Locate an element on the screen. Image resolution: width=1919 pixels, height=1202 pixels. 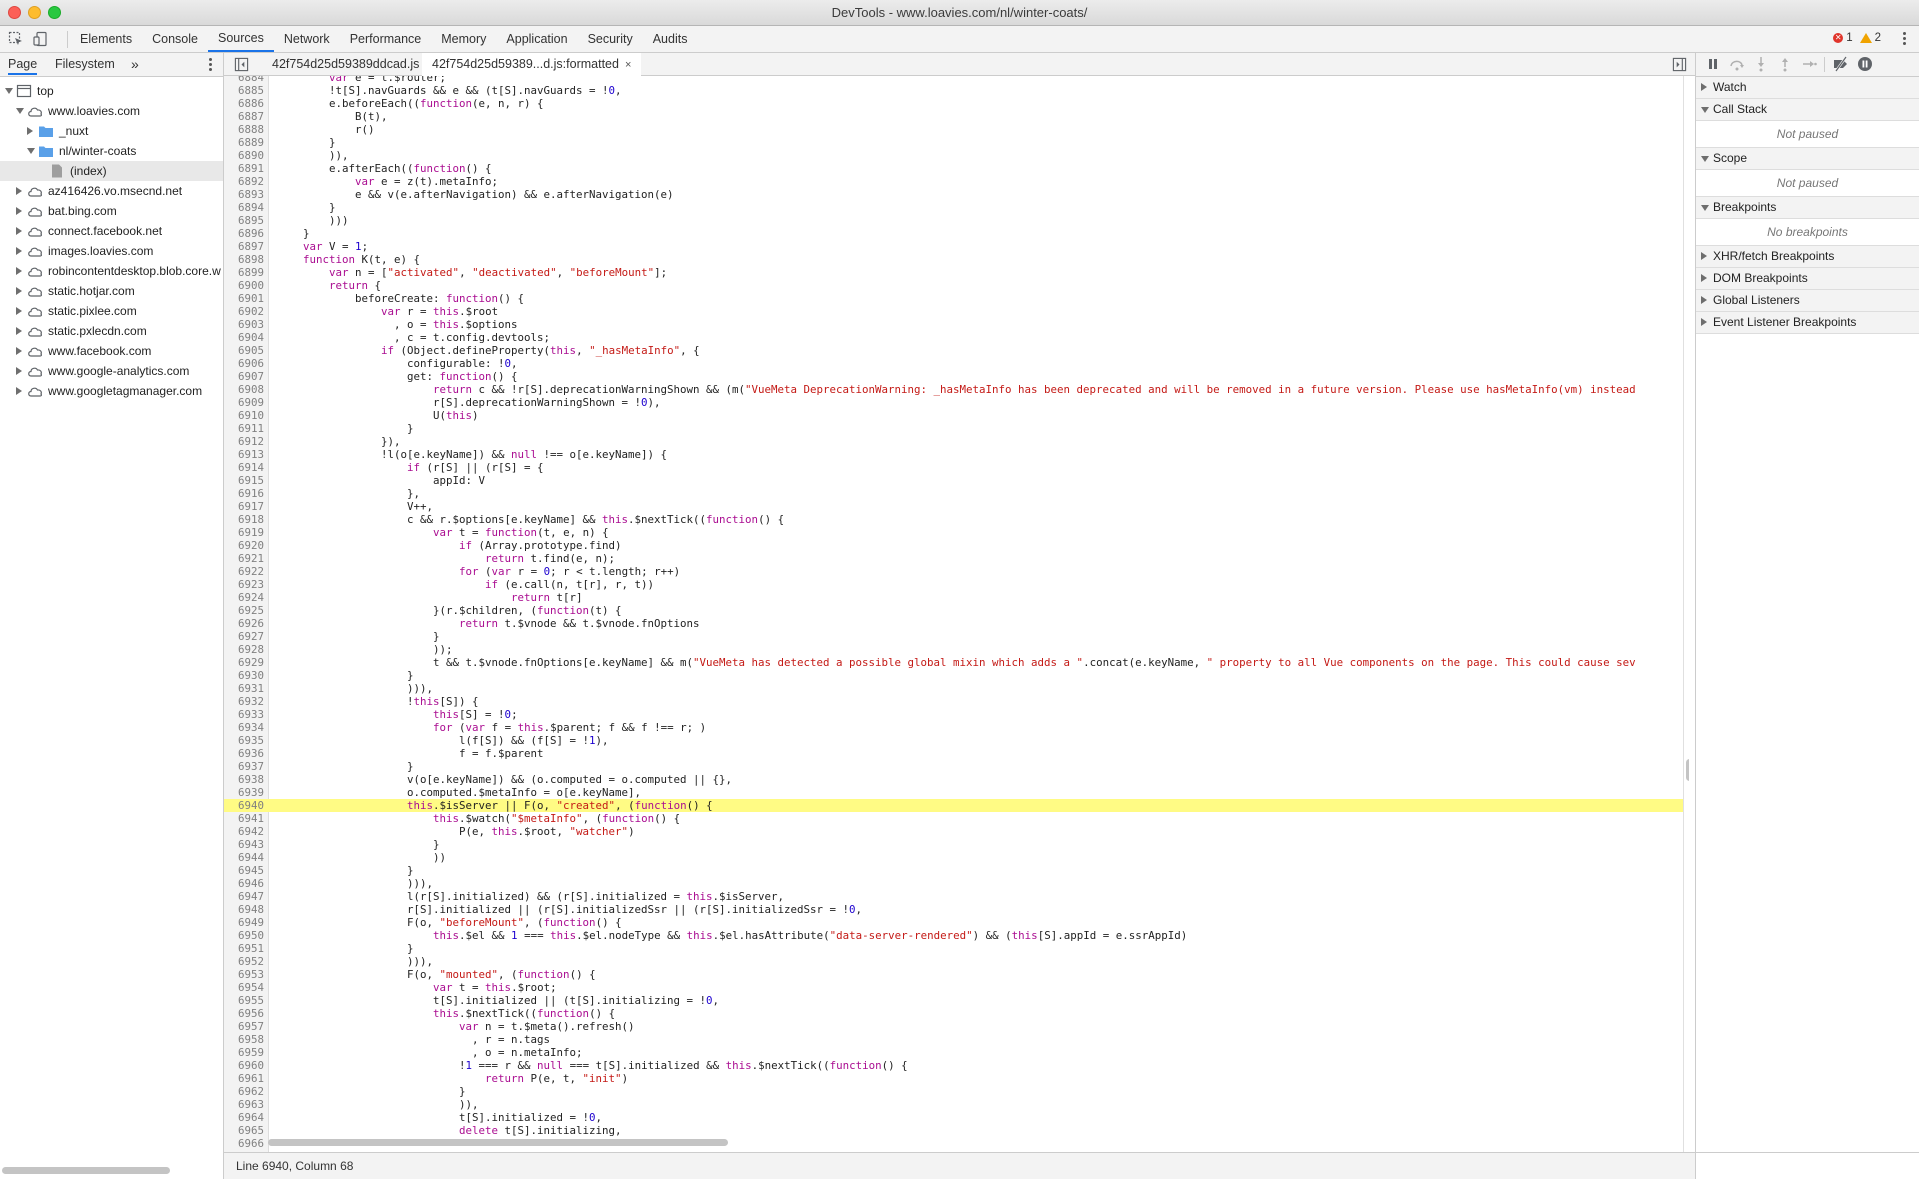
line-number: 6936 is located at coordinates (244, 753).